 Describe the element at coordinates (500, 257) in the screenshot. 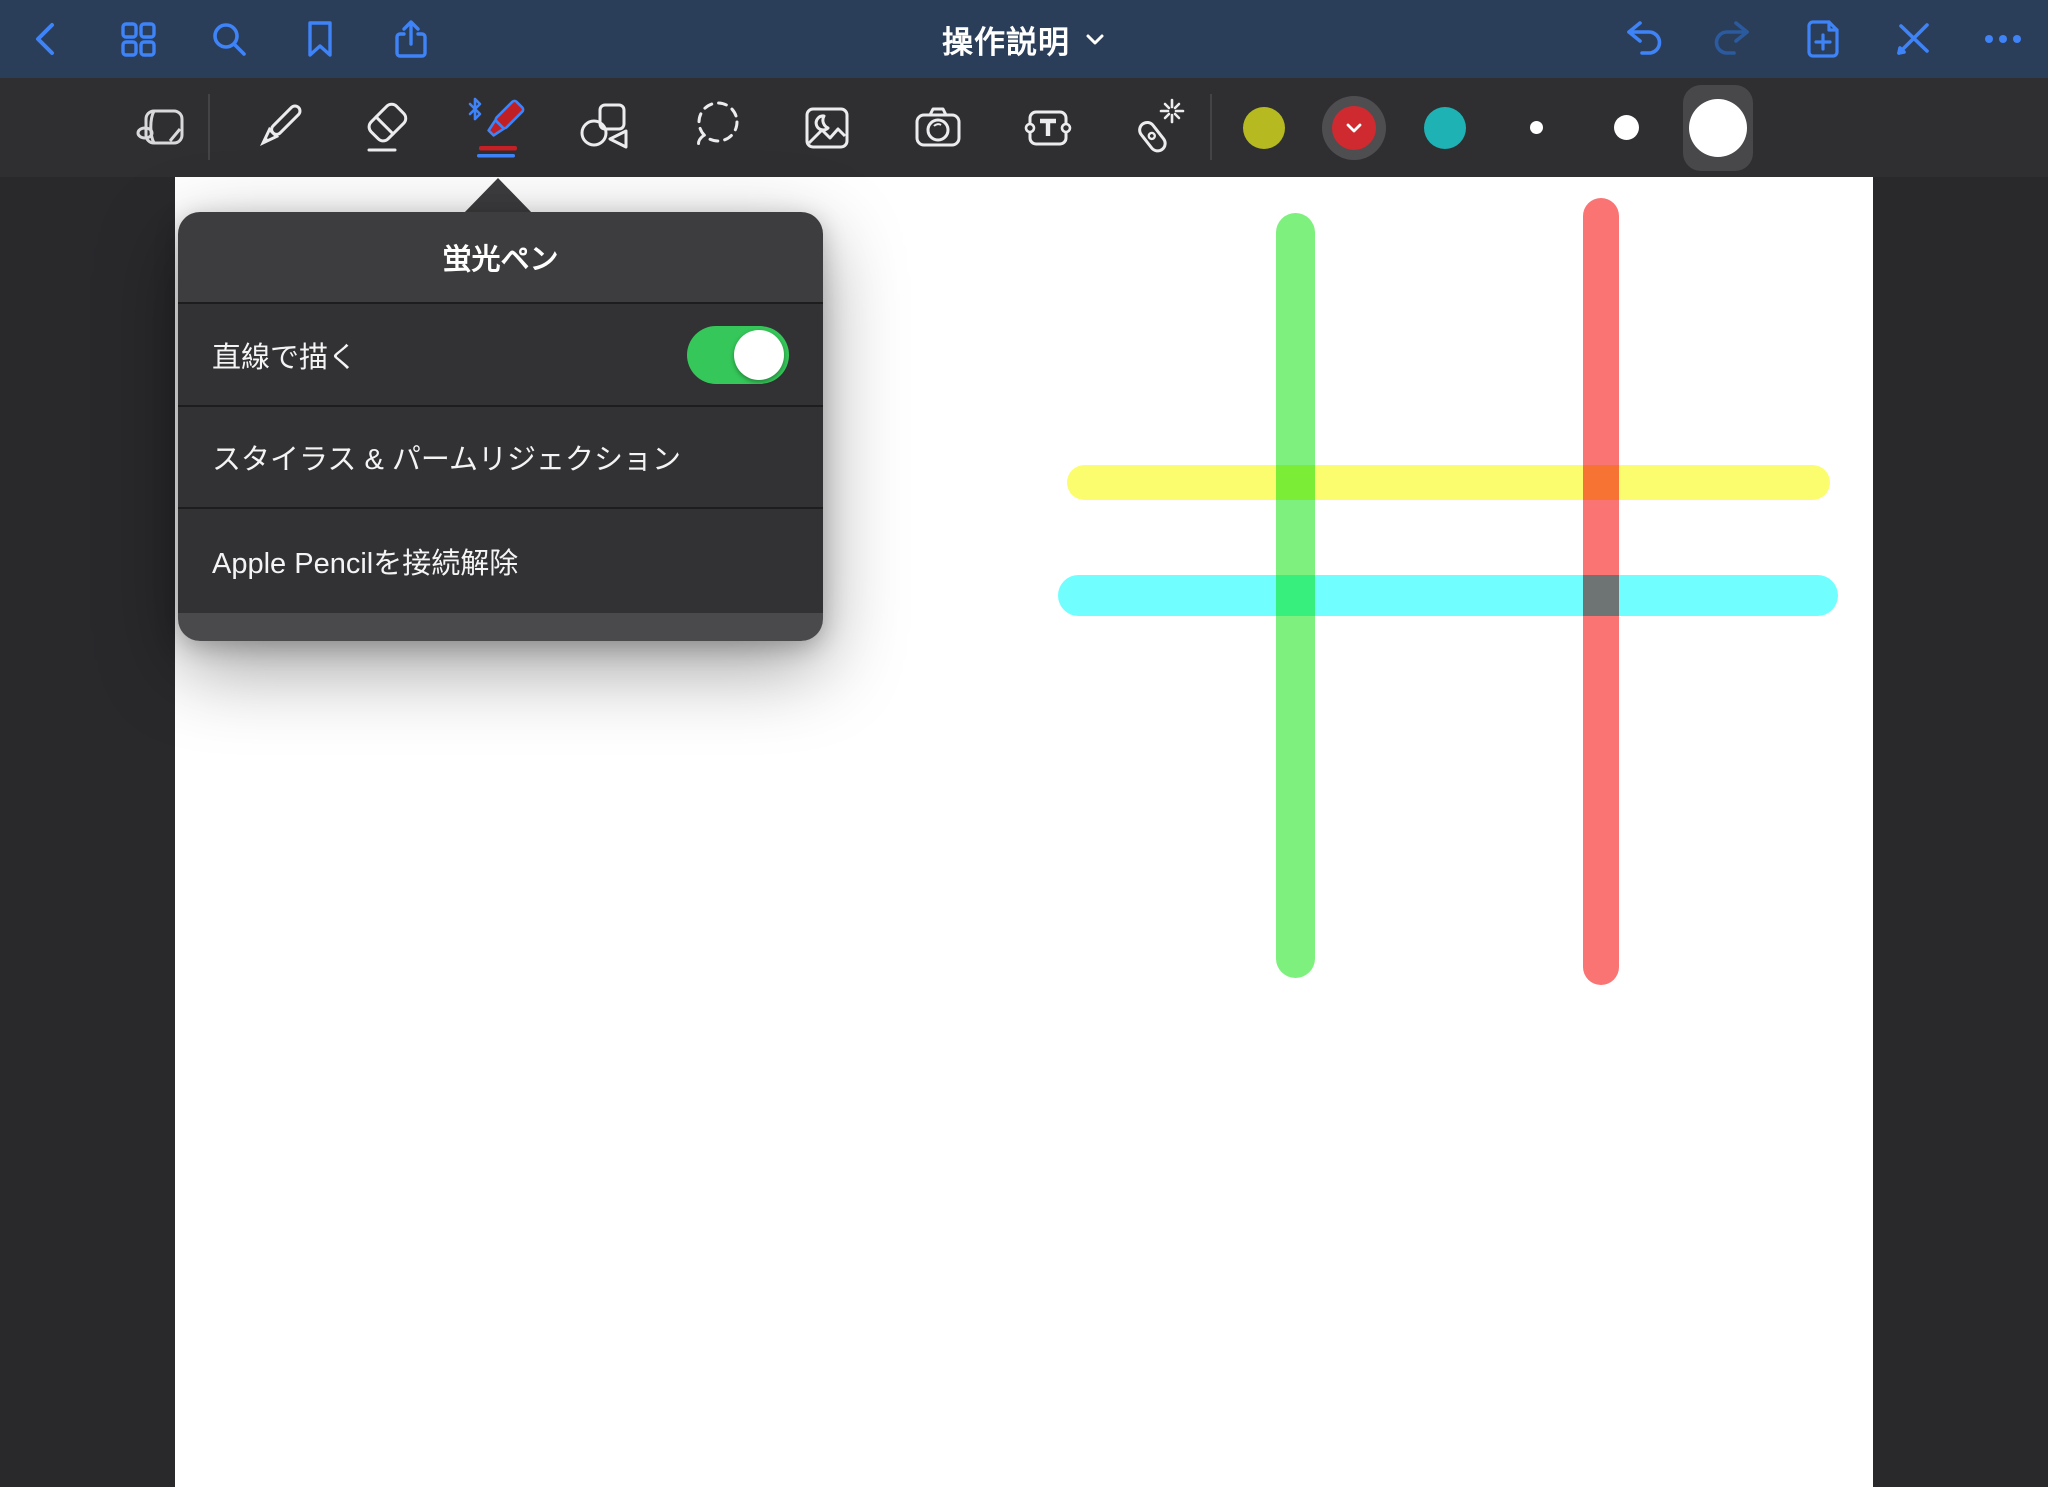

I see `popover-title: 蛍光ペン` at that location.